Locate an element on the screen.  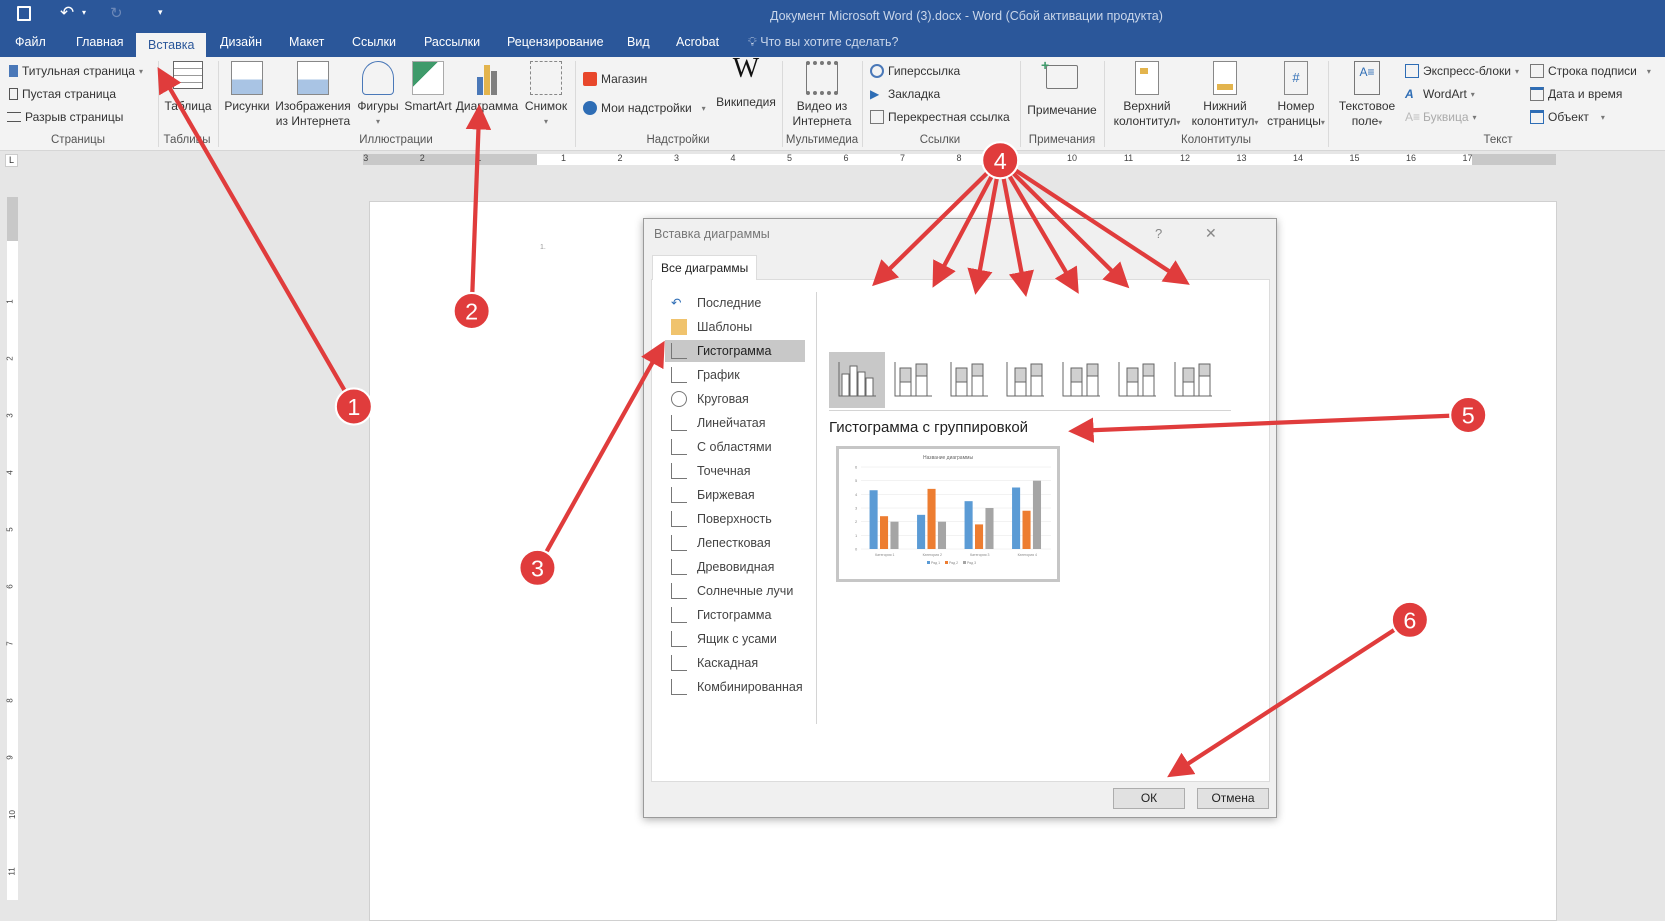
screenshot-button: Снимок ▾ is located at coordinates (546, 95).